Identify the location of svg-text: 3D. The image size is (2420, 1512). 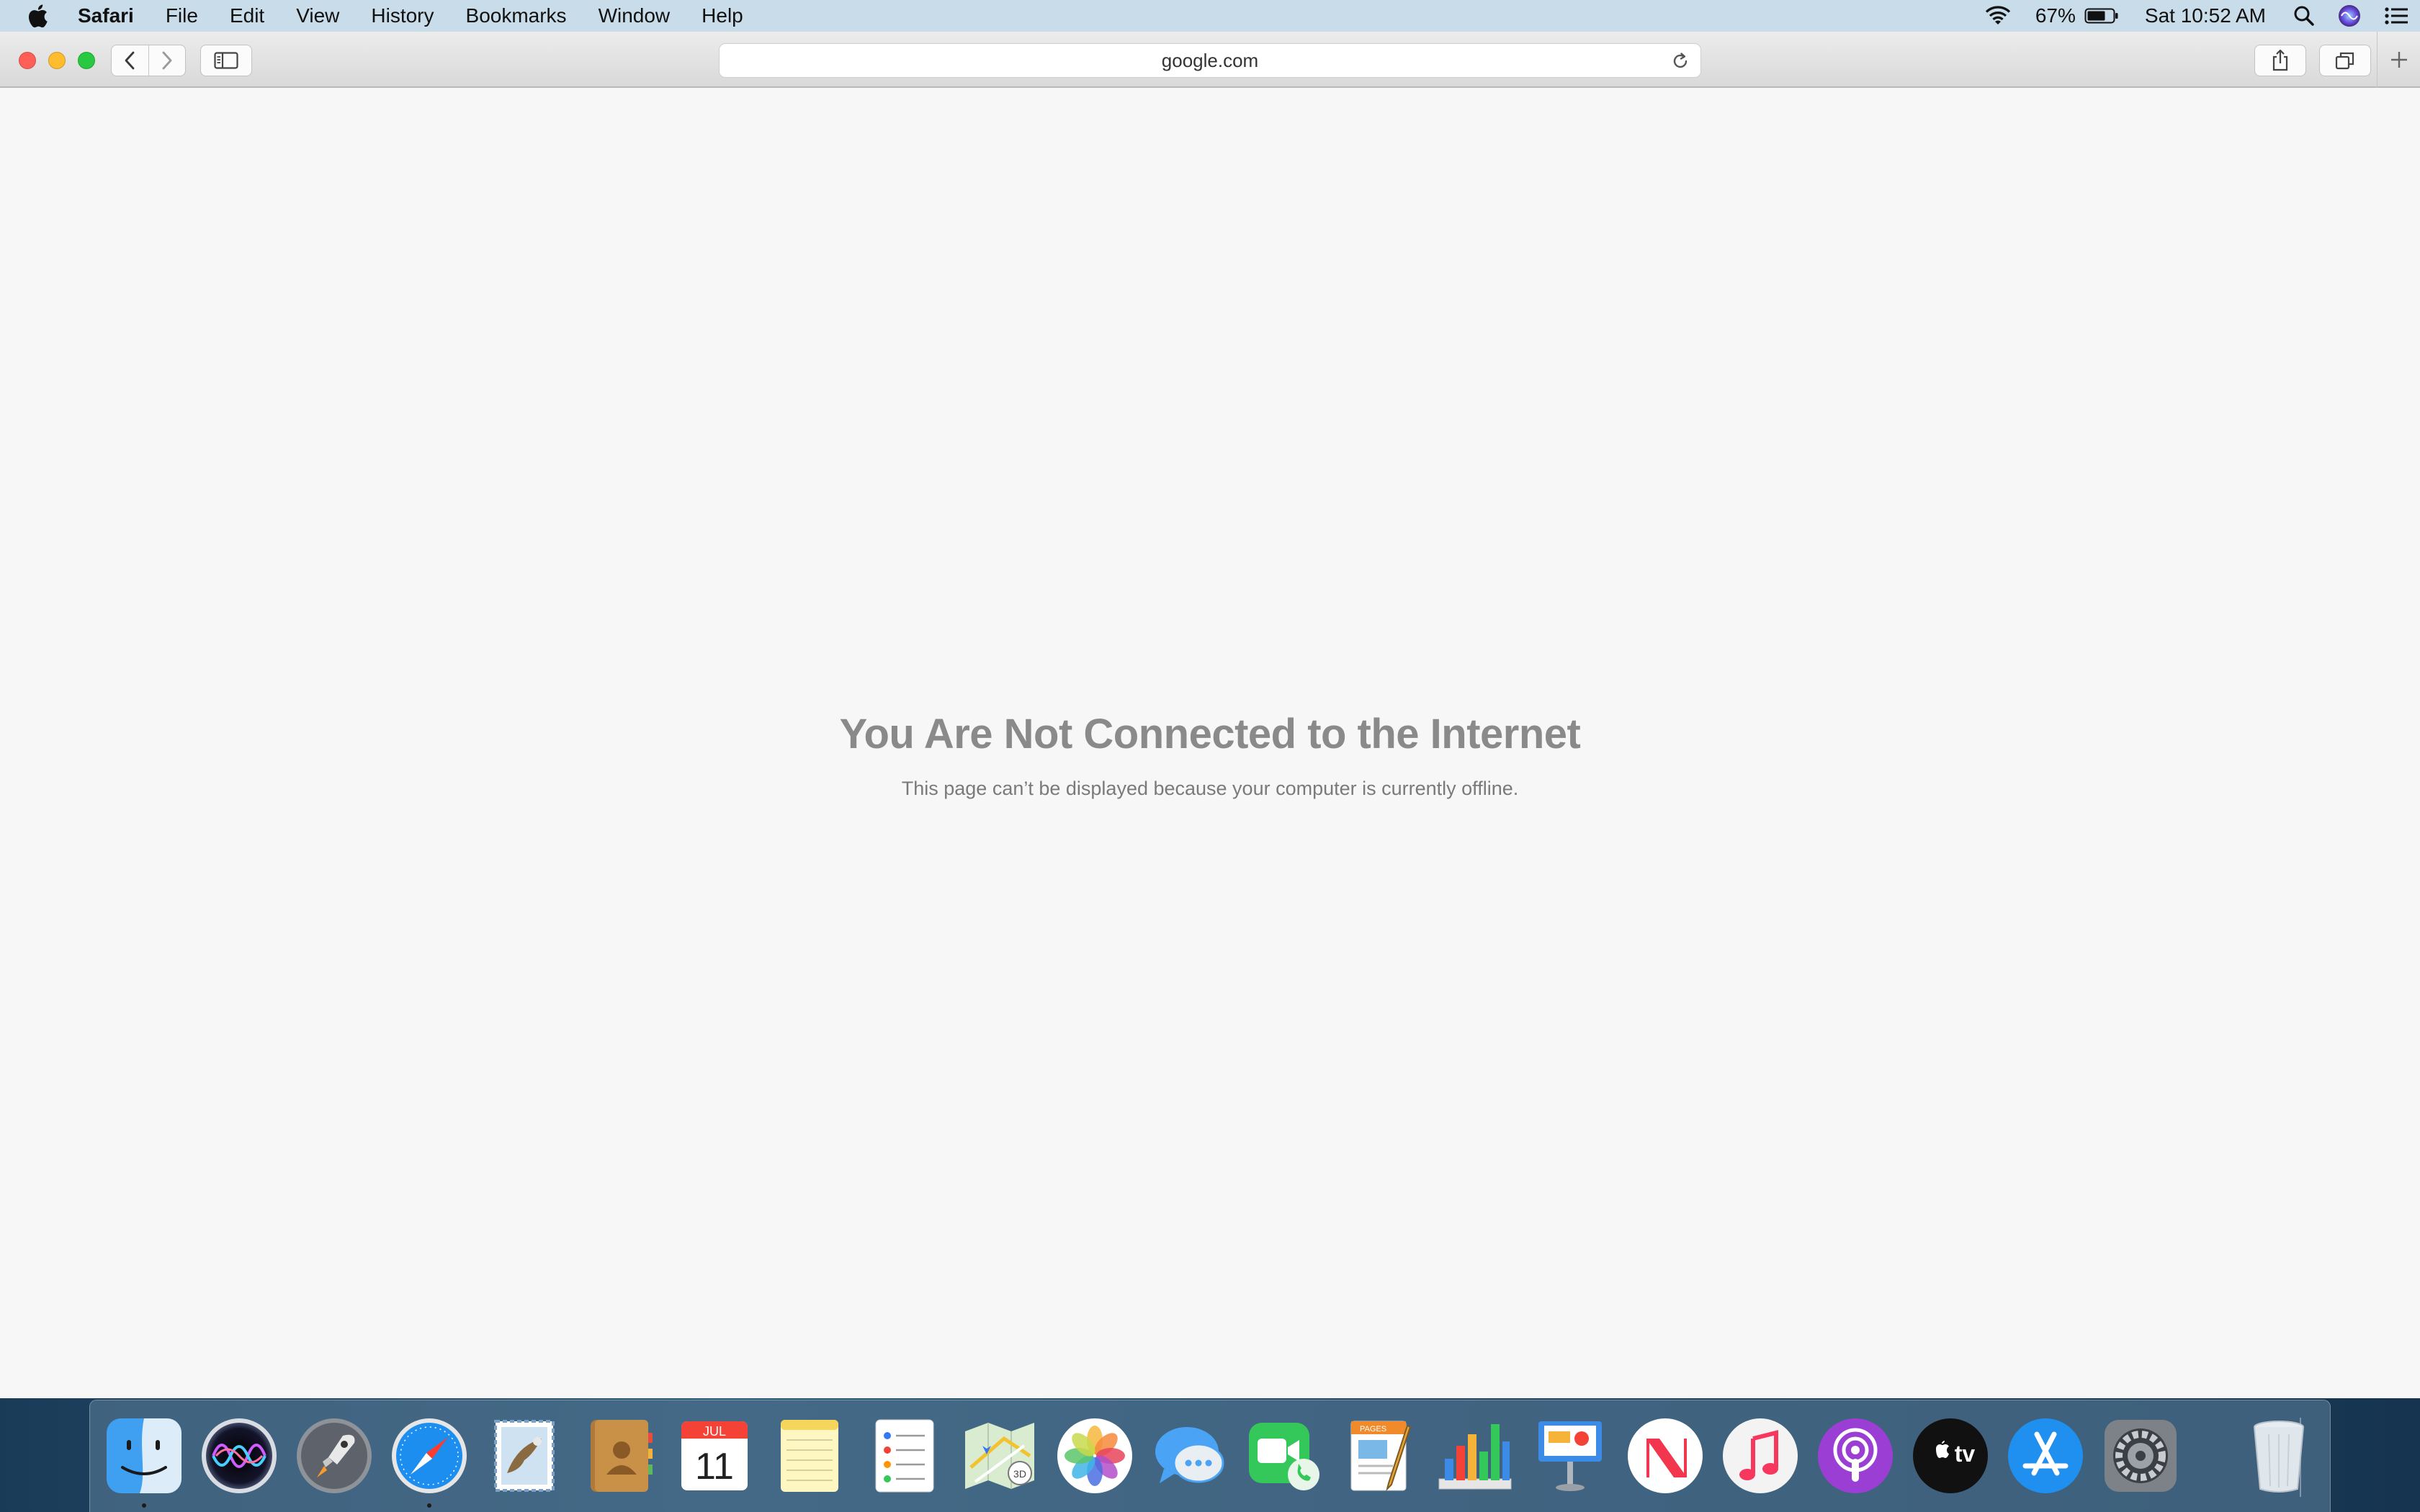
(1019, 1474).